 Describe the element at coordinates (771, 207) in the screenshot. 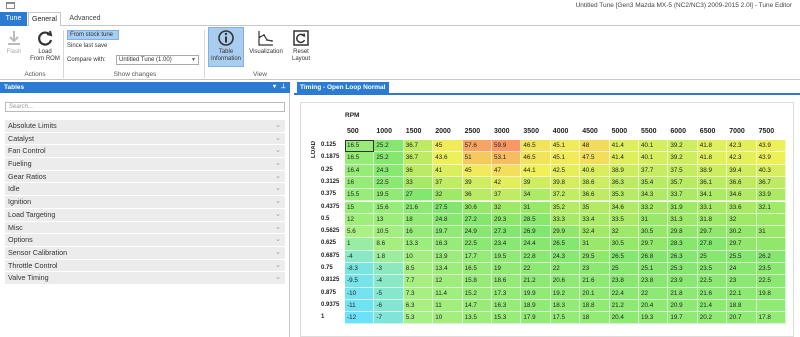

I see `table-cell: 32.1` at that location.